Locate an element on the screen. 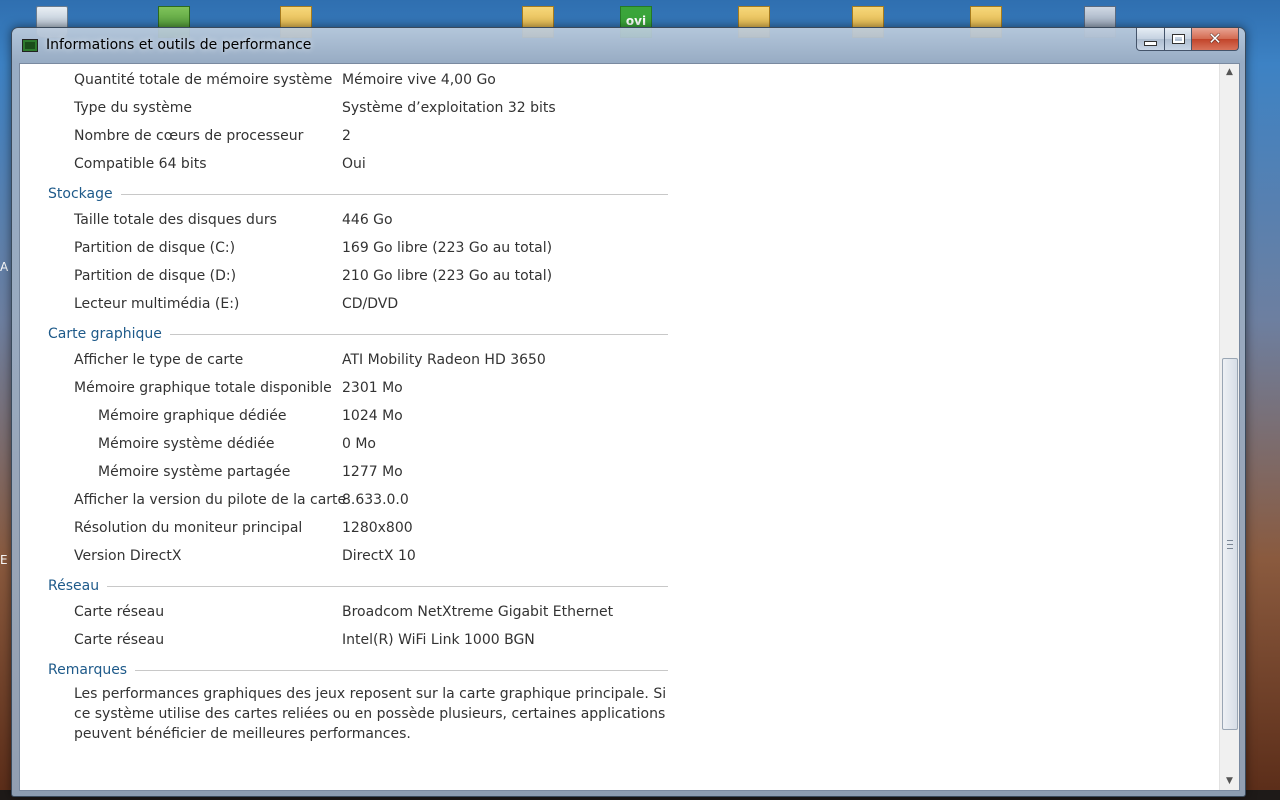 This screenshot has width=1280, height=800. row-label: Mémoire système partagée is located at coordinates (194, 472).